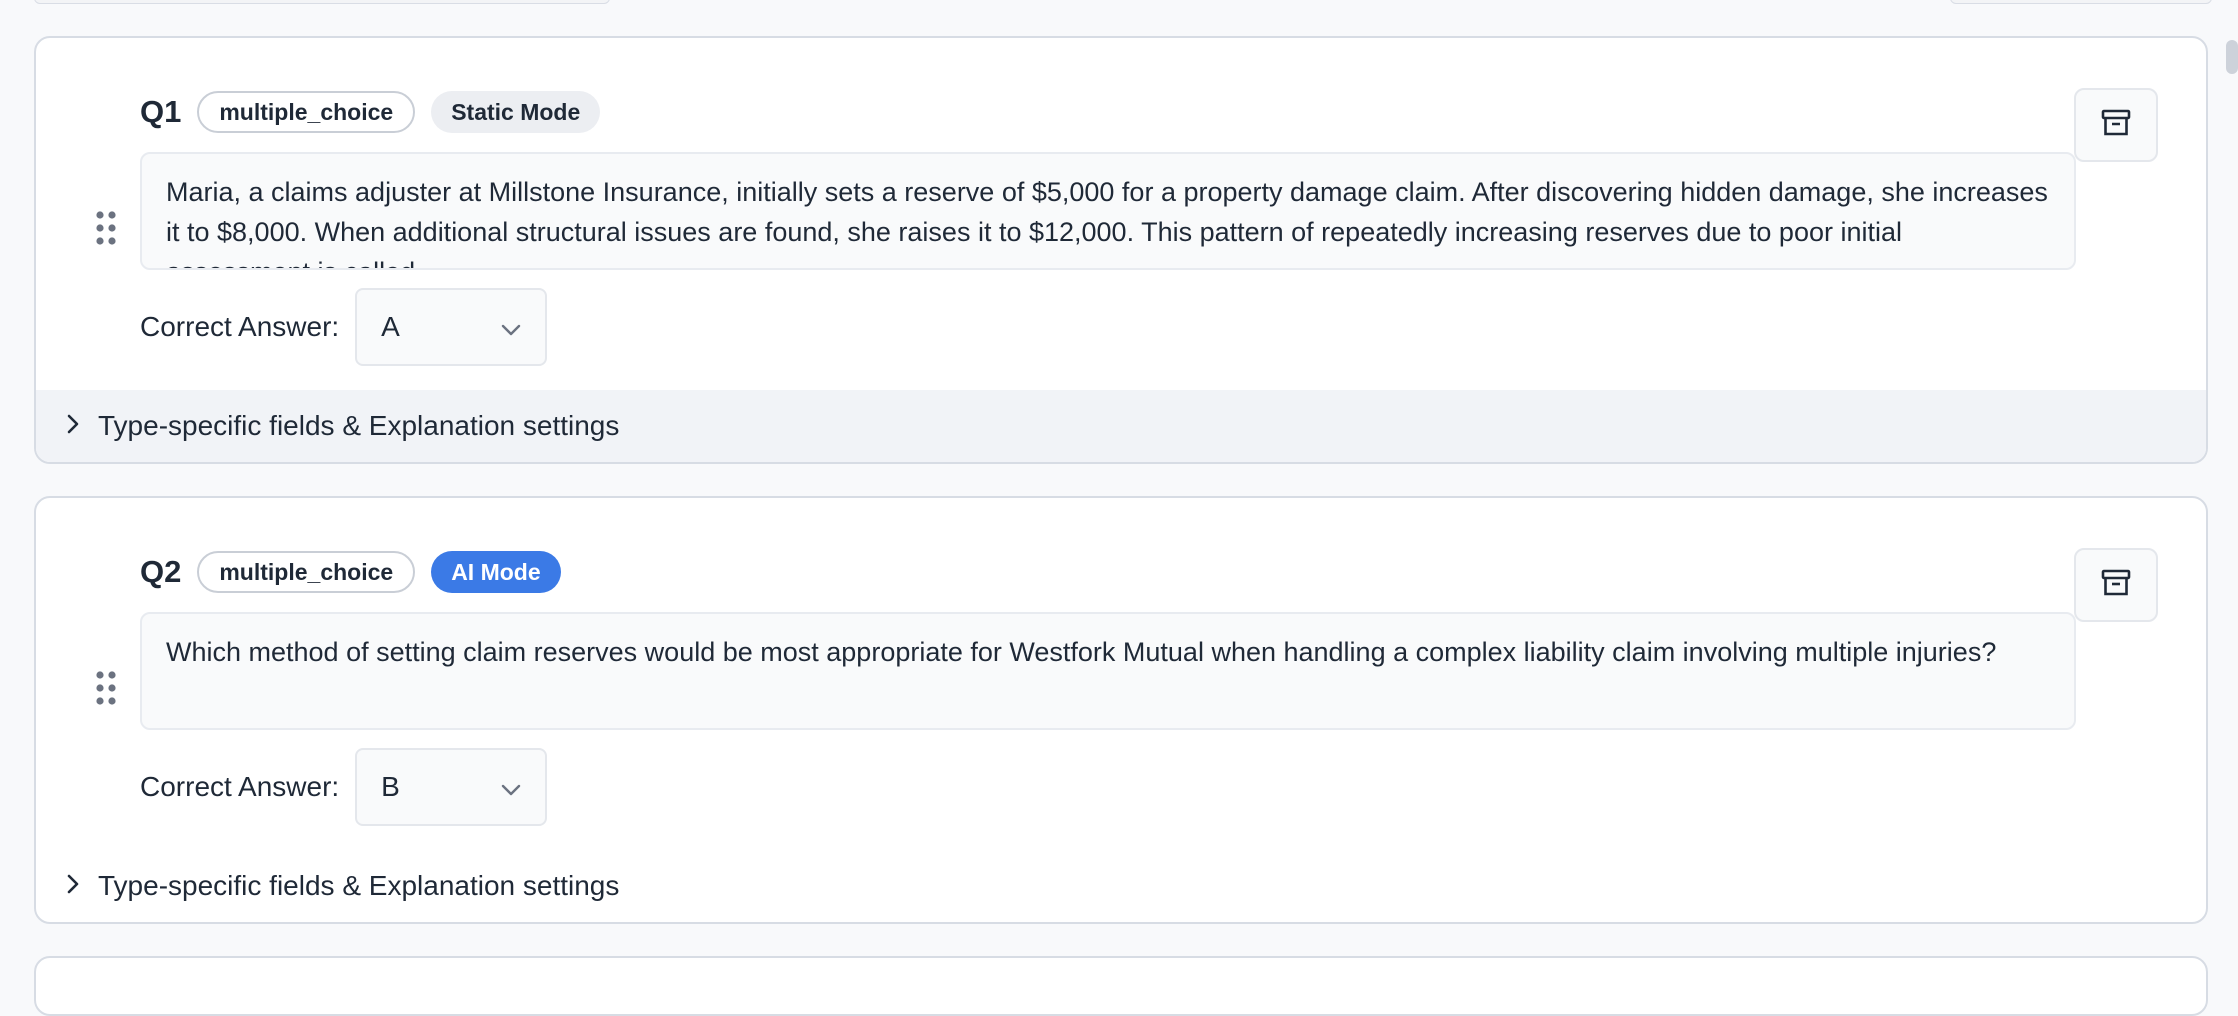 The image size is (2238, 1016). I want to click on question-header: Q1 multiple_choice Static Mode, so click(378, 112).